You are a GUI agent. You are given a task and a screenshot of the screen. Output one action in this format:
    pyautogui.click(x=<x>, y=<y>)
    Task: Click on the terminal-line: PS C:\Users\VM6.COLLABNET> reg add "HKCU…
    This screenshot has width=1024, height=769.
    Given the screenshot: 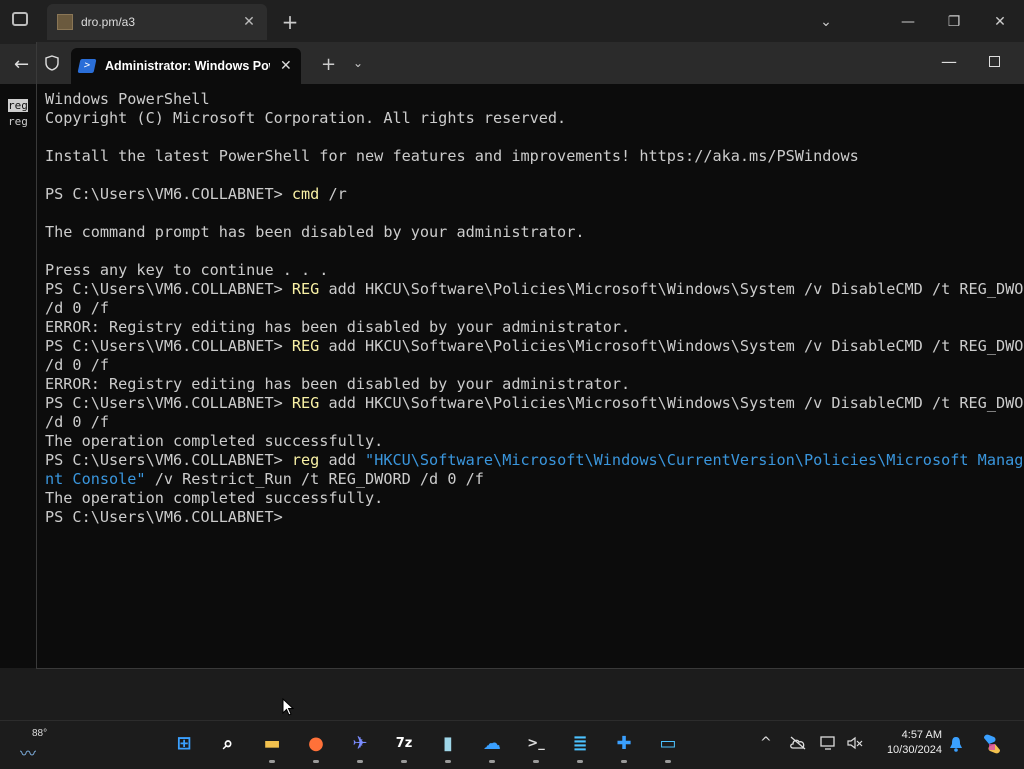 What is the action you would take?
    pyautogui.click(x=534, y=460)
    